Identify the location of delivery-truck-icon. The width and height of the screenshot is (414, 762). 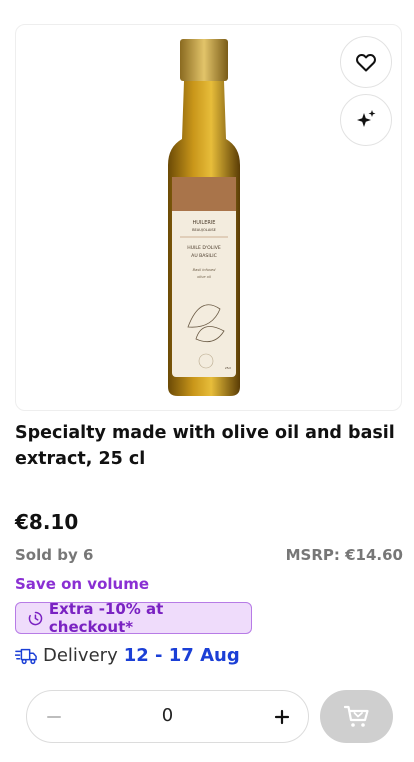
(26, 656).